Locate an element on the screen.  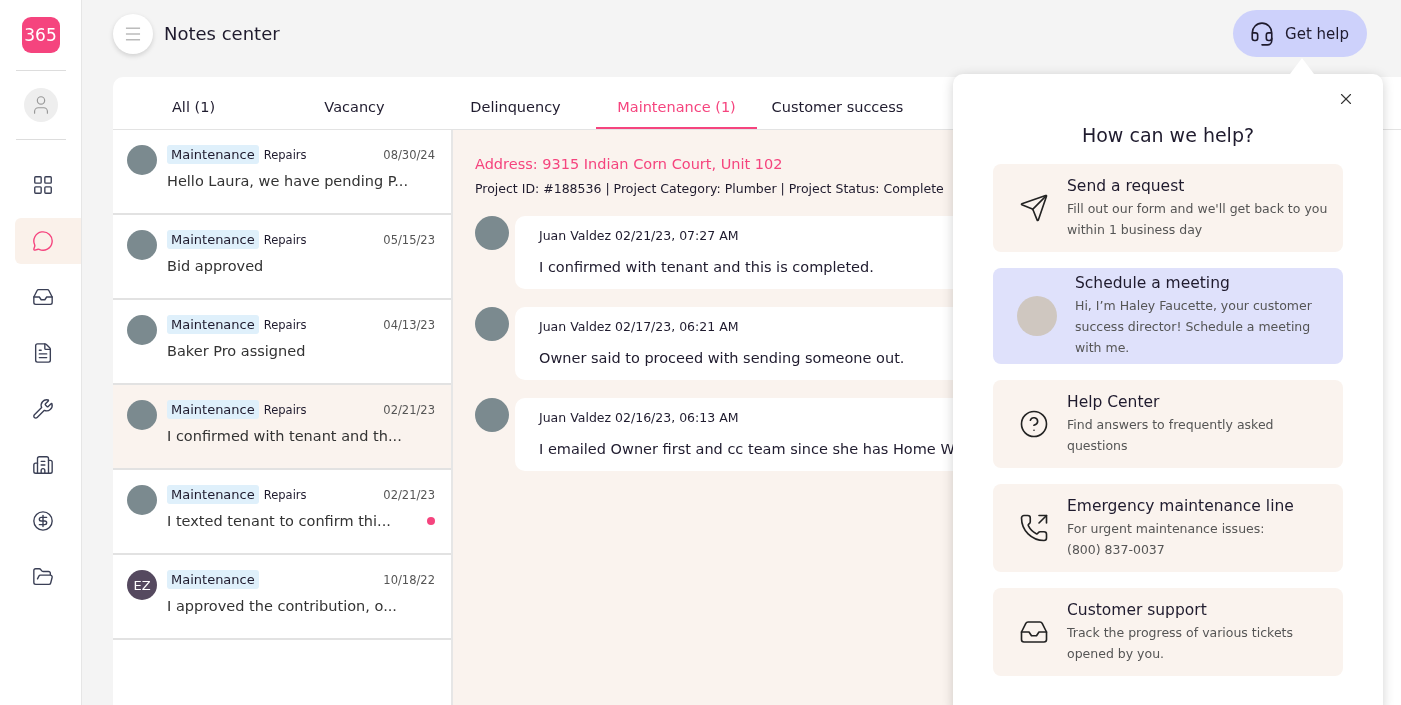
project-info: Project ID: #188536 | Project Category: Plumber | Project Status: Complete is located at coordinates (710, 188).